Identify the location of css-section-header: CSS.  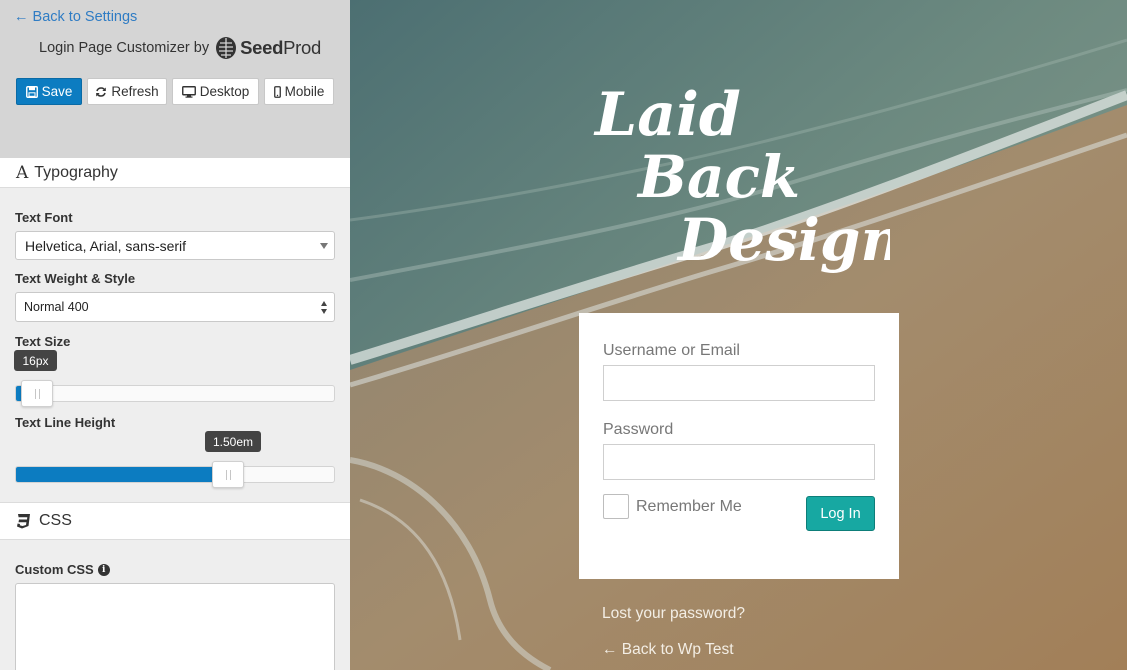
(175, 521).